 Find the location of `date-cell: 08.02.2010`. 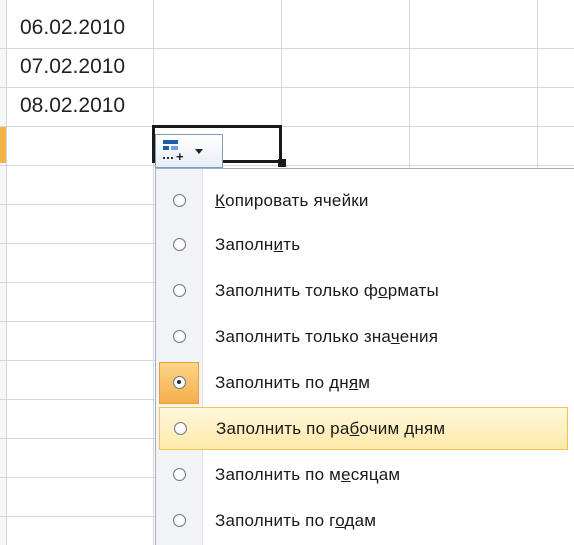

date-cell: 08.02.2010 is located at coordinates (86, 106).